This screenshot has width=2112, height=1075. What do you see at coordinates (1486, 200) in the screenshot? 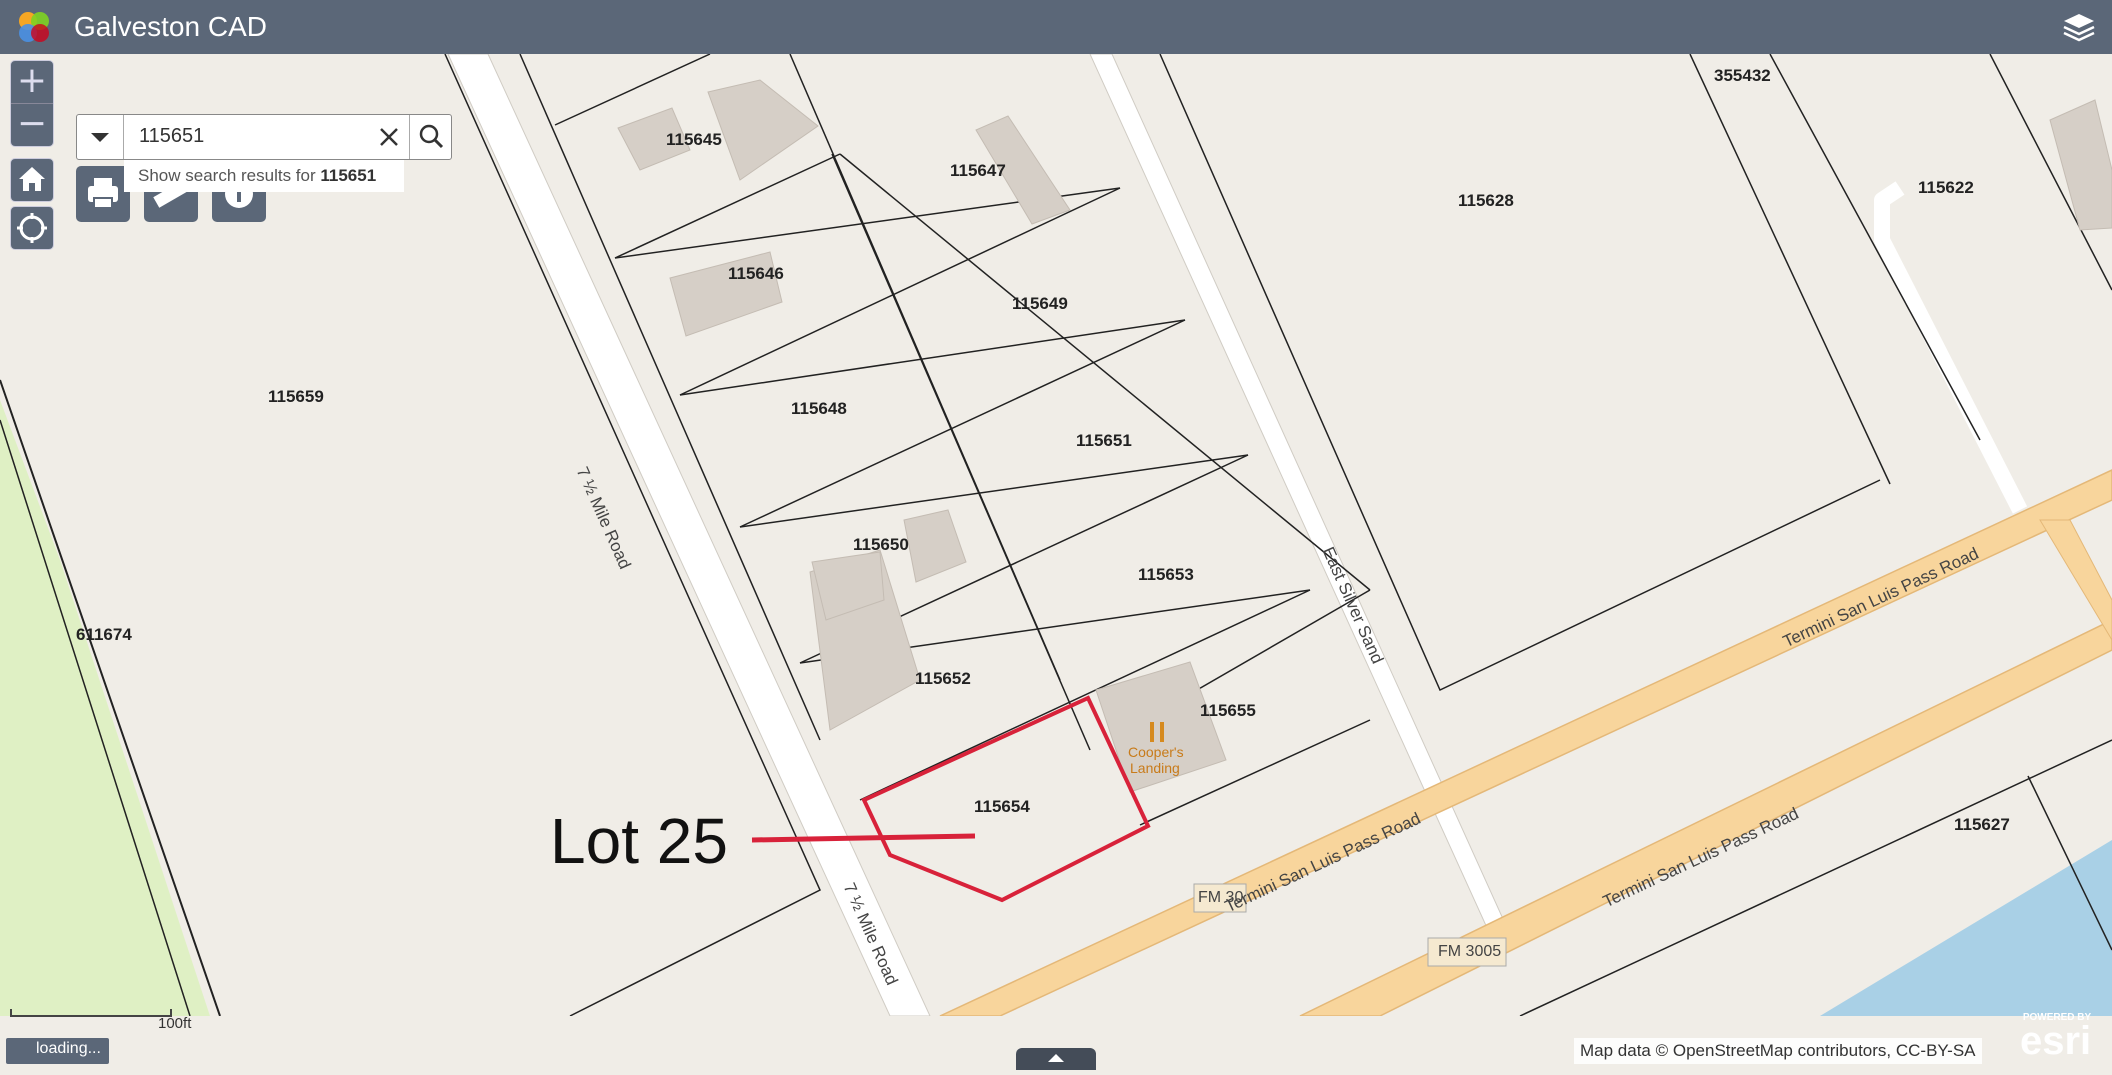
I see `parcel-label: 115628` at bounding box center [1486, 200].